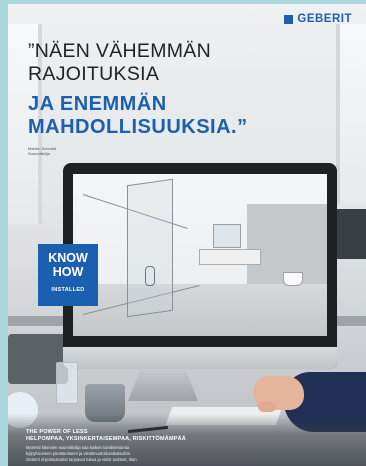 The height and width of the screenshot is (466, 366). What do you see at coordinates (150, 276) in the screenshot?
I see `screen-shower-icon` at bounding box center [150, 276].